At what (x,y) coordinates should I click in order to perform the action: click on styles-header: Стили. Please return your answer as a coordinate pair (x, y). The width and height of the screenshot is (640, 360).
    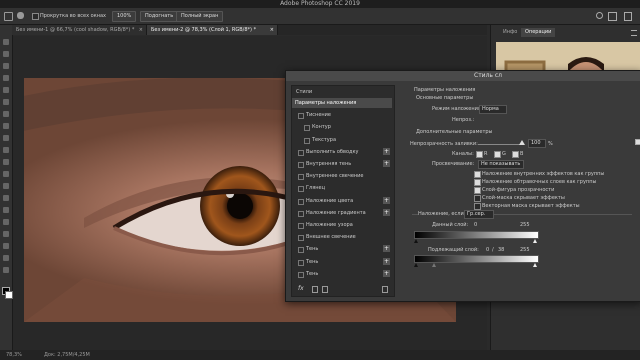
    Looking at the image, I should click on (304, 92).